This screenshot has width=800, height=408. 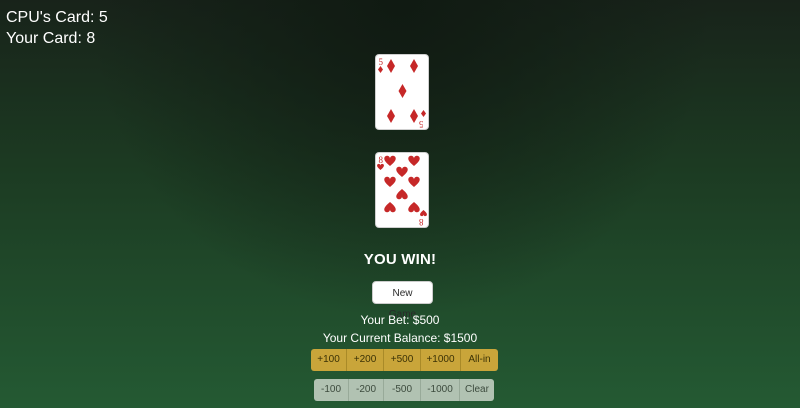 What do you see at coordinates (441, 360) in the screenshot?
I see `add-1000-button: +1000` at bounding box center [441, 360].